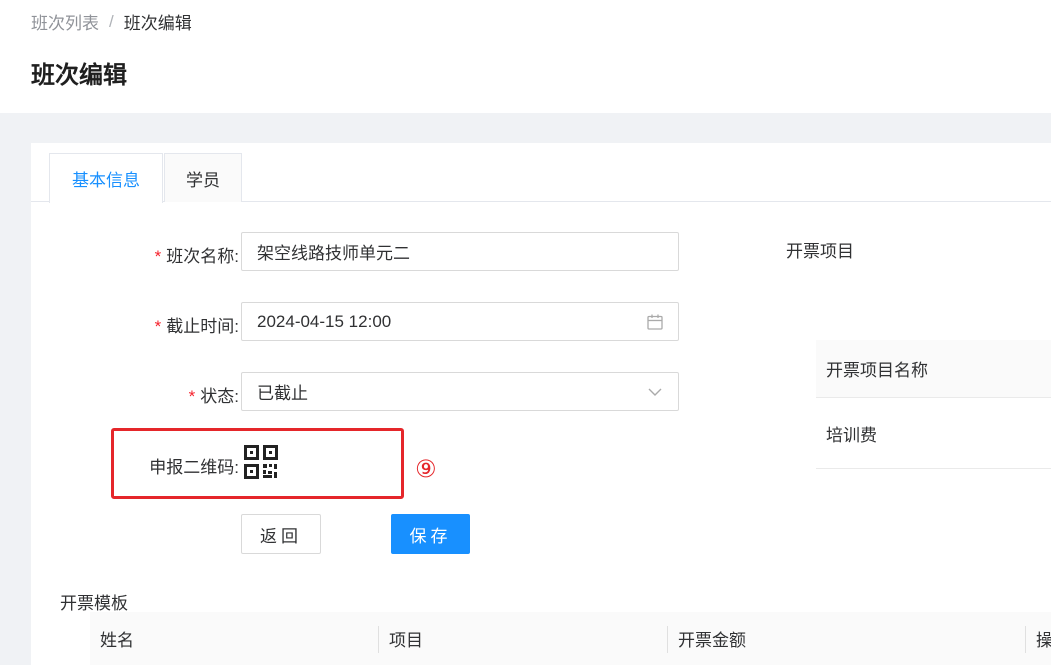 The width and height of the screenshot is (1051, 665). What do you see at coordinates (117, 640) in the screenshot?
I see `column-header-name: 姓名` at bounding box center [117, 640].